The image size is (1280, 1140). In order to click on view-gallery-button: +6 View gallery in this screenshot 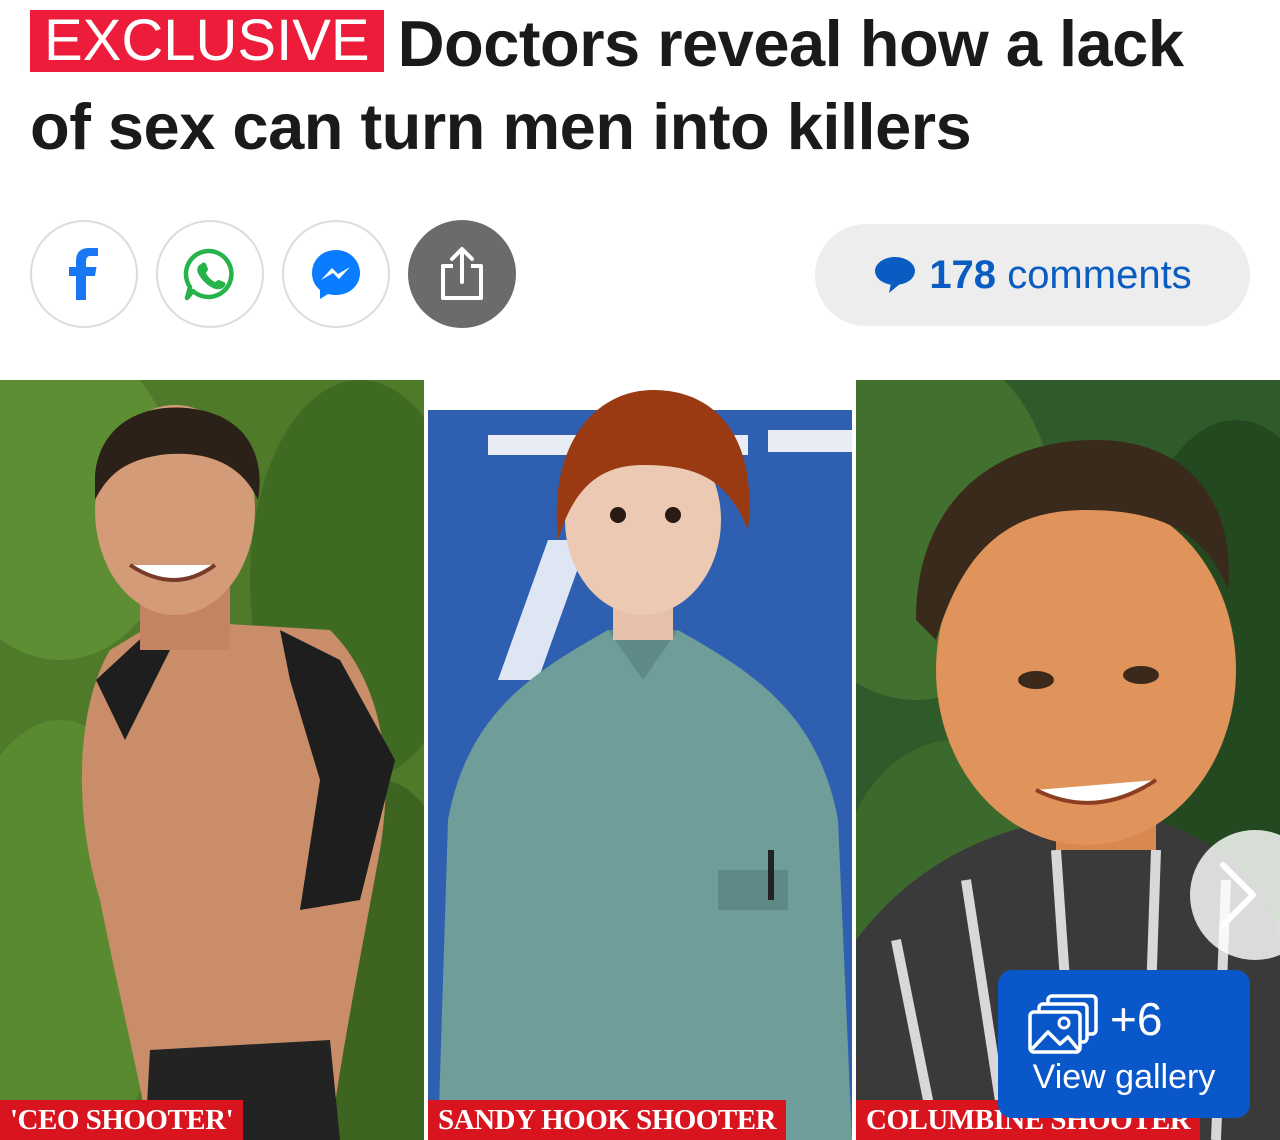, I will do `click(1124, 1044)`.